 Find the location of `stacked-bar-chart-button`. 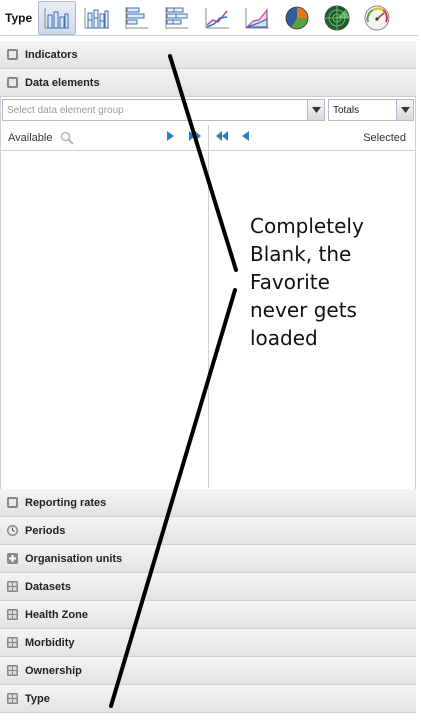

stacked-bar-chart-button is located at coordinates (177, 18).